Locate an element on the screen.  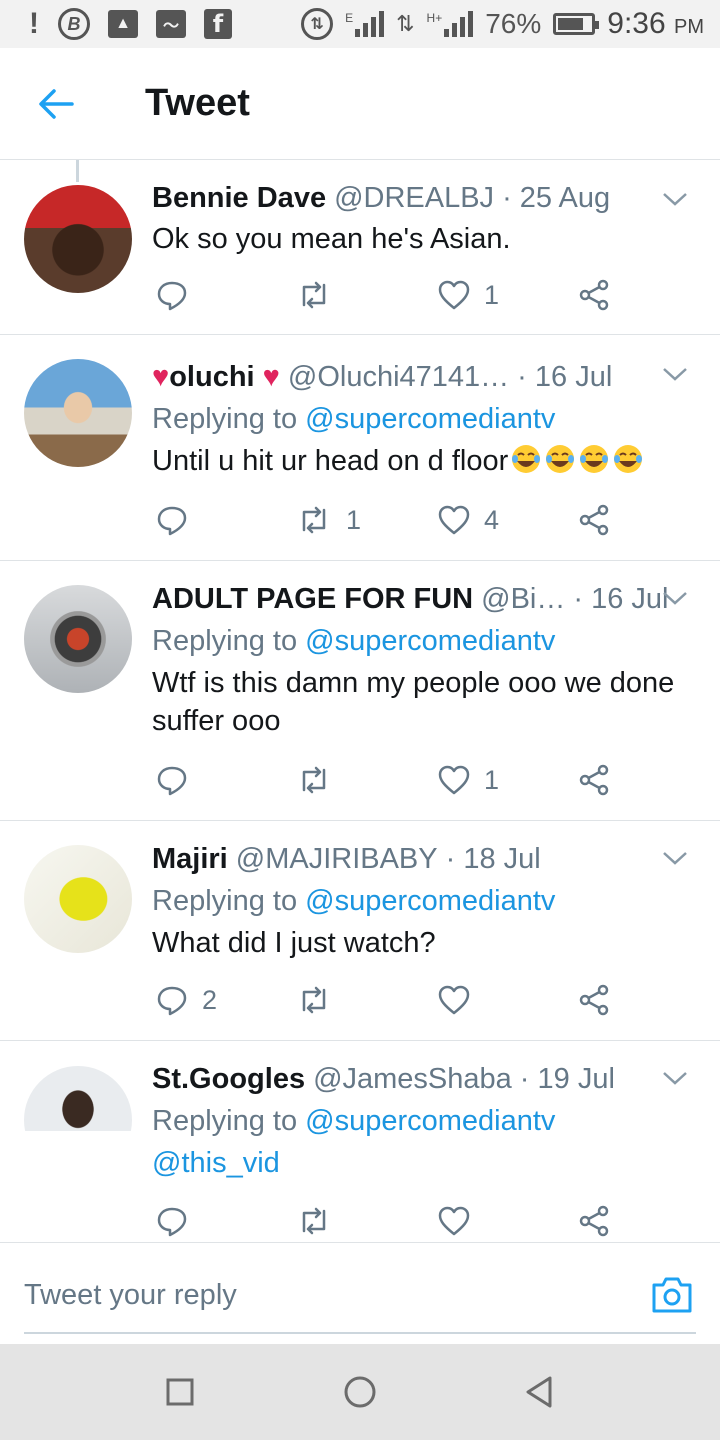
display-name: Majiri is located at coordinates (190, 859).